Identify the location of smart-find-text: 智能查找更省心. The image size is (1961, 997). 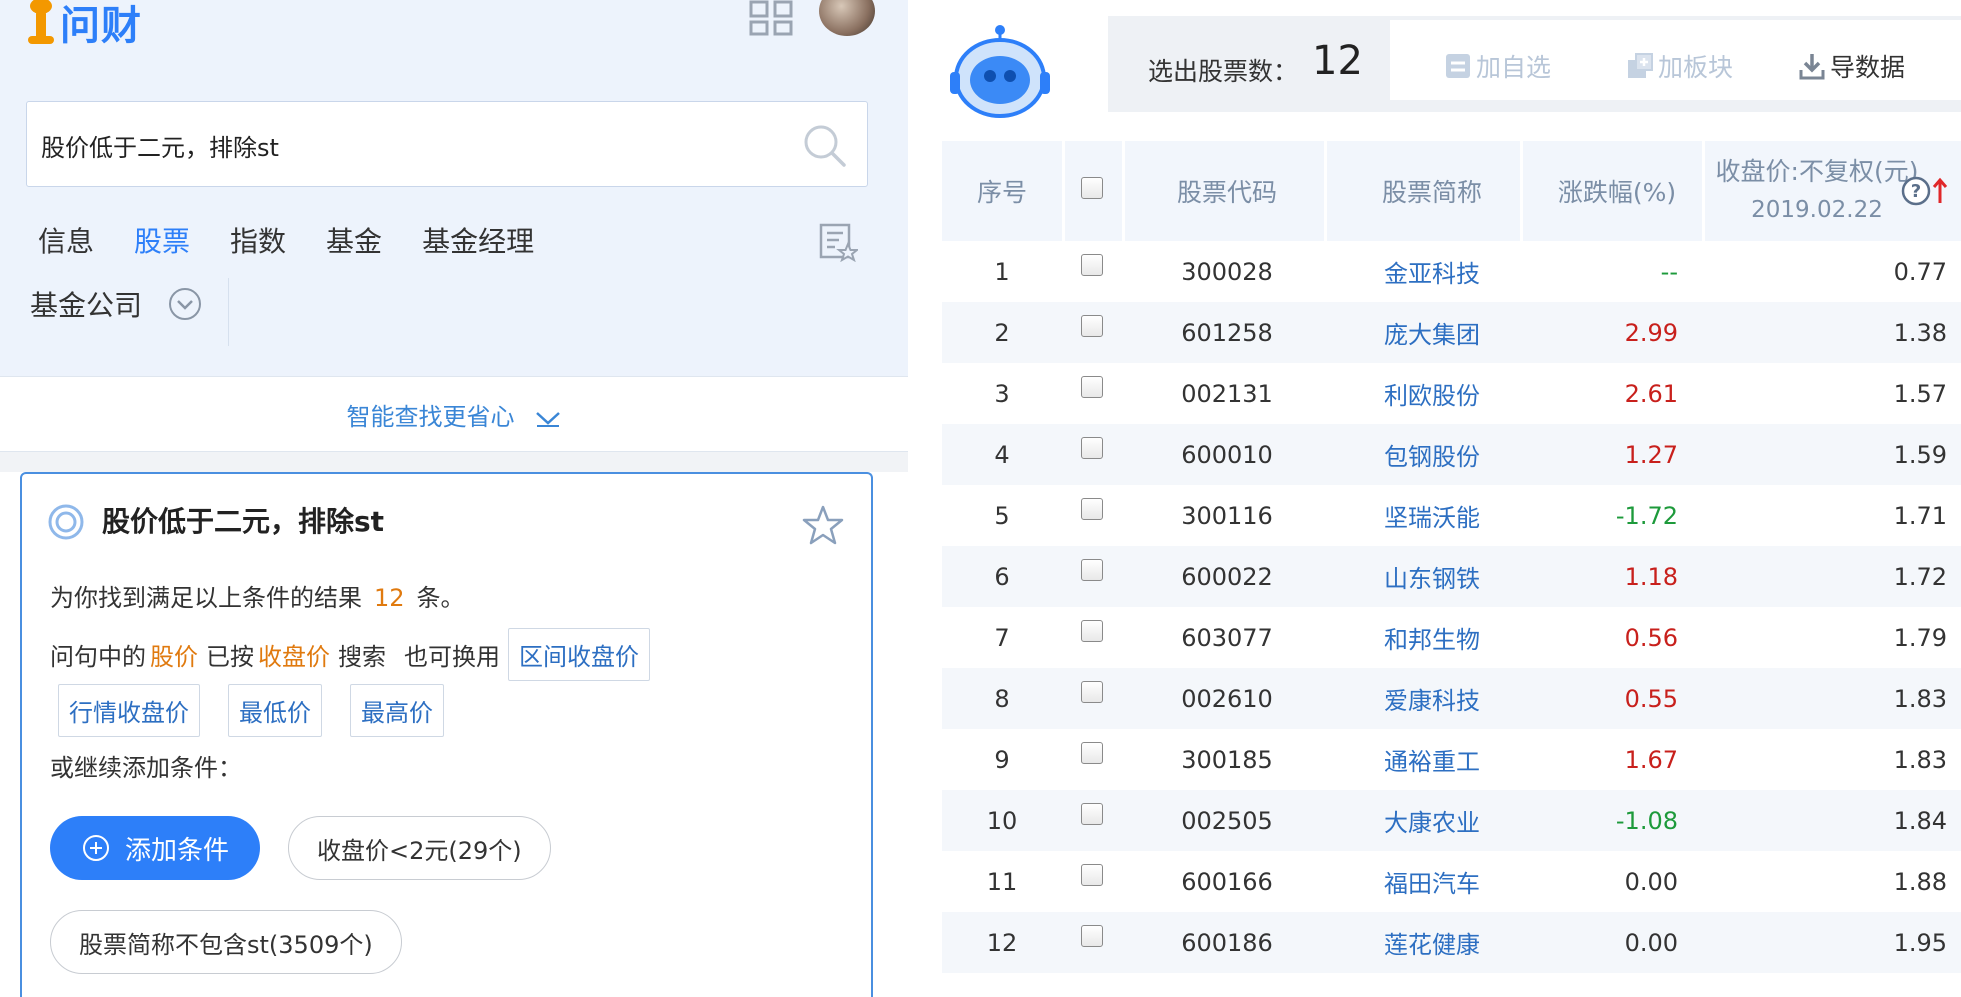
(430, 417).